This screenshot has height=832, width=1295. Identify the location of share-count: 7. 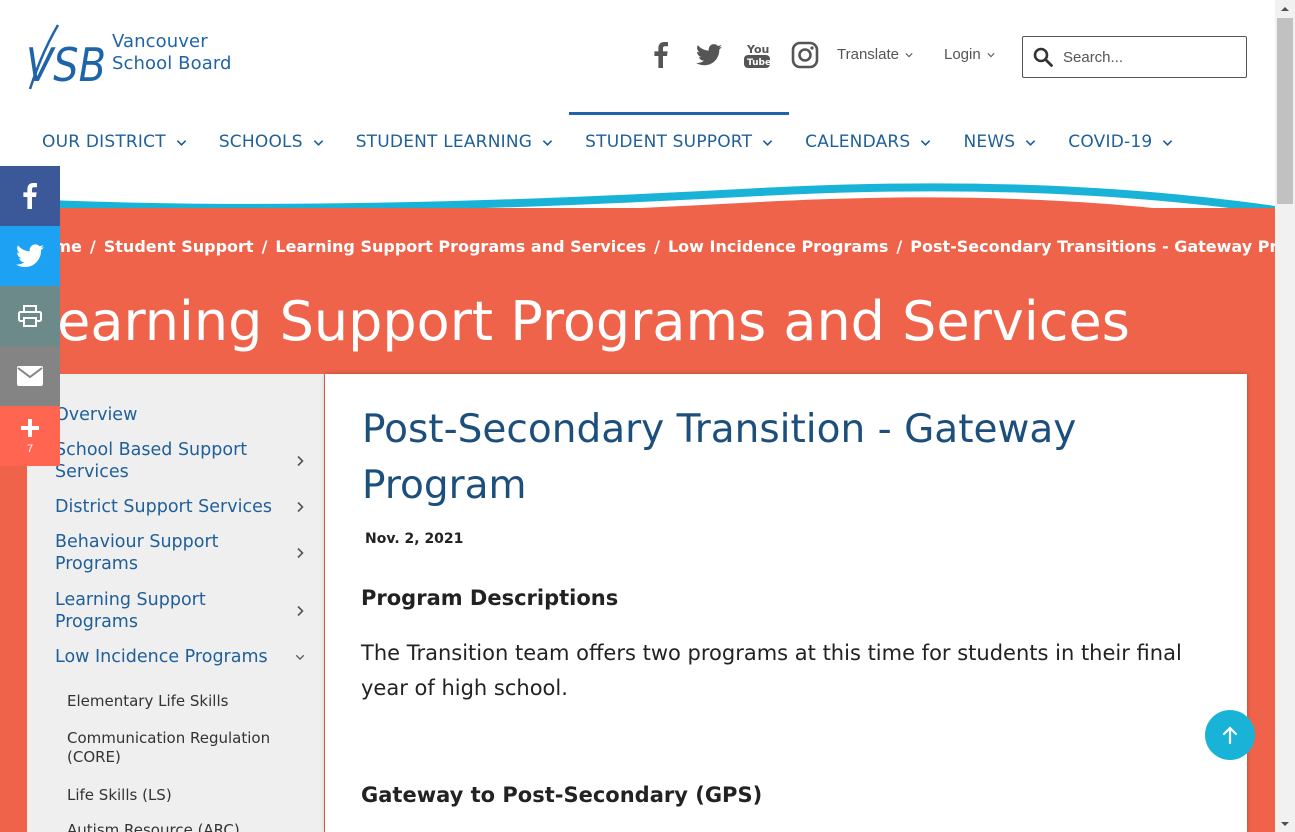
(30, 449).